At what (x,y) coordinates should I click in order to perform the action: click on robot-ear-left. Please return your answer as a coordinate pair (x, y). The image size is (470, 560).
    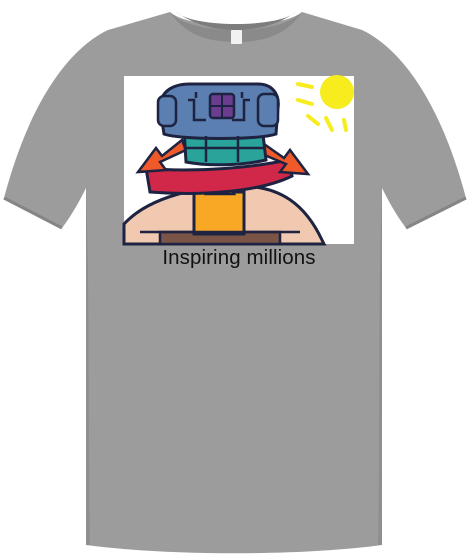
    Looking at the image, I should click on (167, 111).